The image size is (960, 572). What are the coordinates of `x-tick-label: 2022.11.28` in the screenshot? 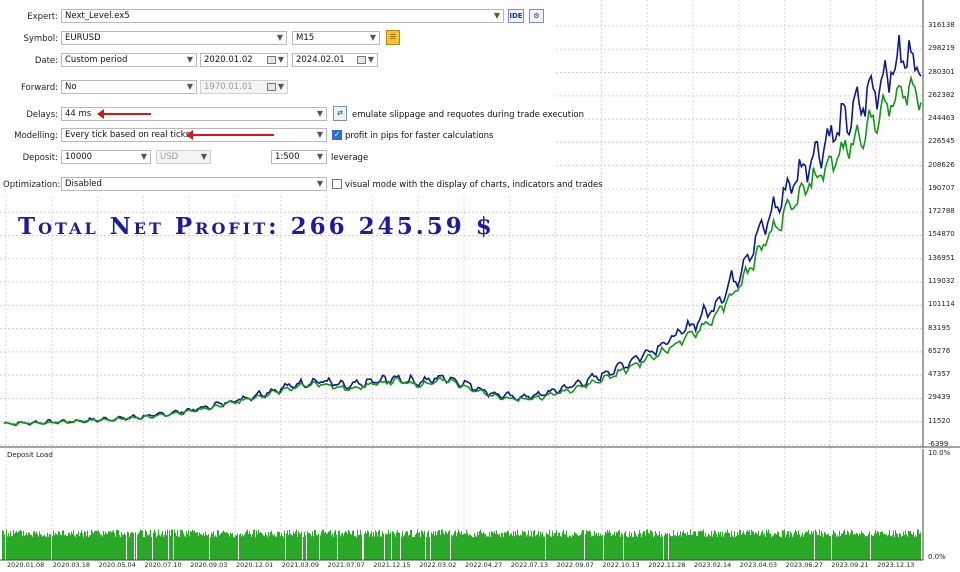 It's located at (667, 565).